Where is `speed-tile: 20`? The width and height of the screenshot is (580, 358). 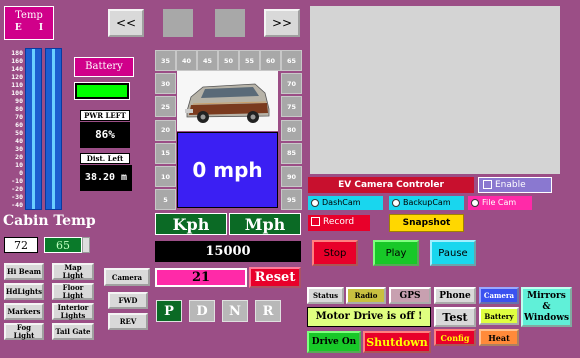 speed-tile: 20 is located at coordinates (165, 130).